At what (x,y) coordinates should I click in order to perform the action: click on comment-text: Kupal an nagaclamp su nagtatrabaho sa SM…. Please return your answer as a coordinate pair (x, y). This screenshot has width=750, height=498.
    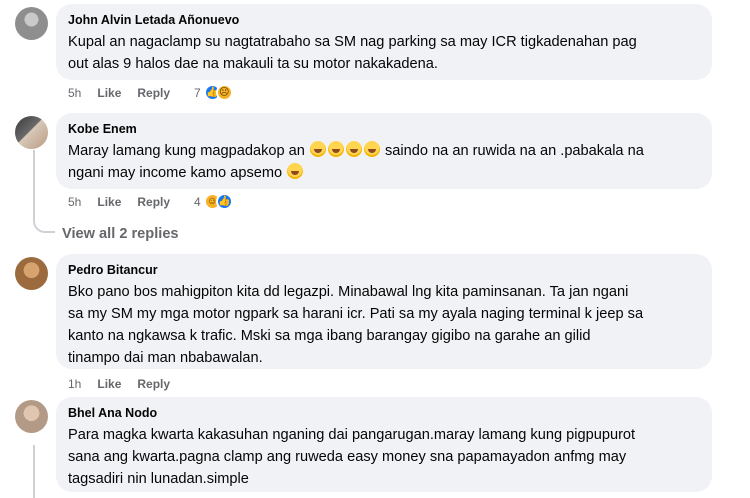
    Looking at the image, I should click on (352, 53).